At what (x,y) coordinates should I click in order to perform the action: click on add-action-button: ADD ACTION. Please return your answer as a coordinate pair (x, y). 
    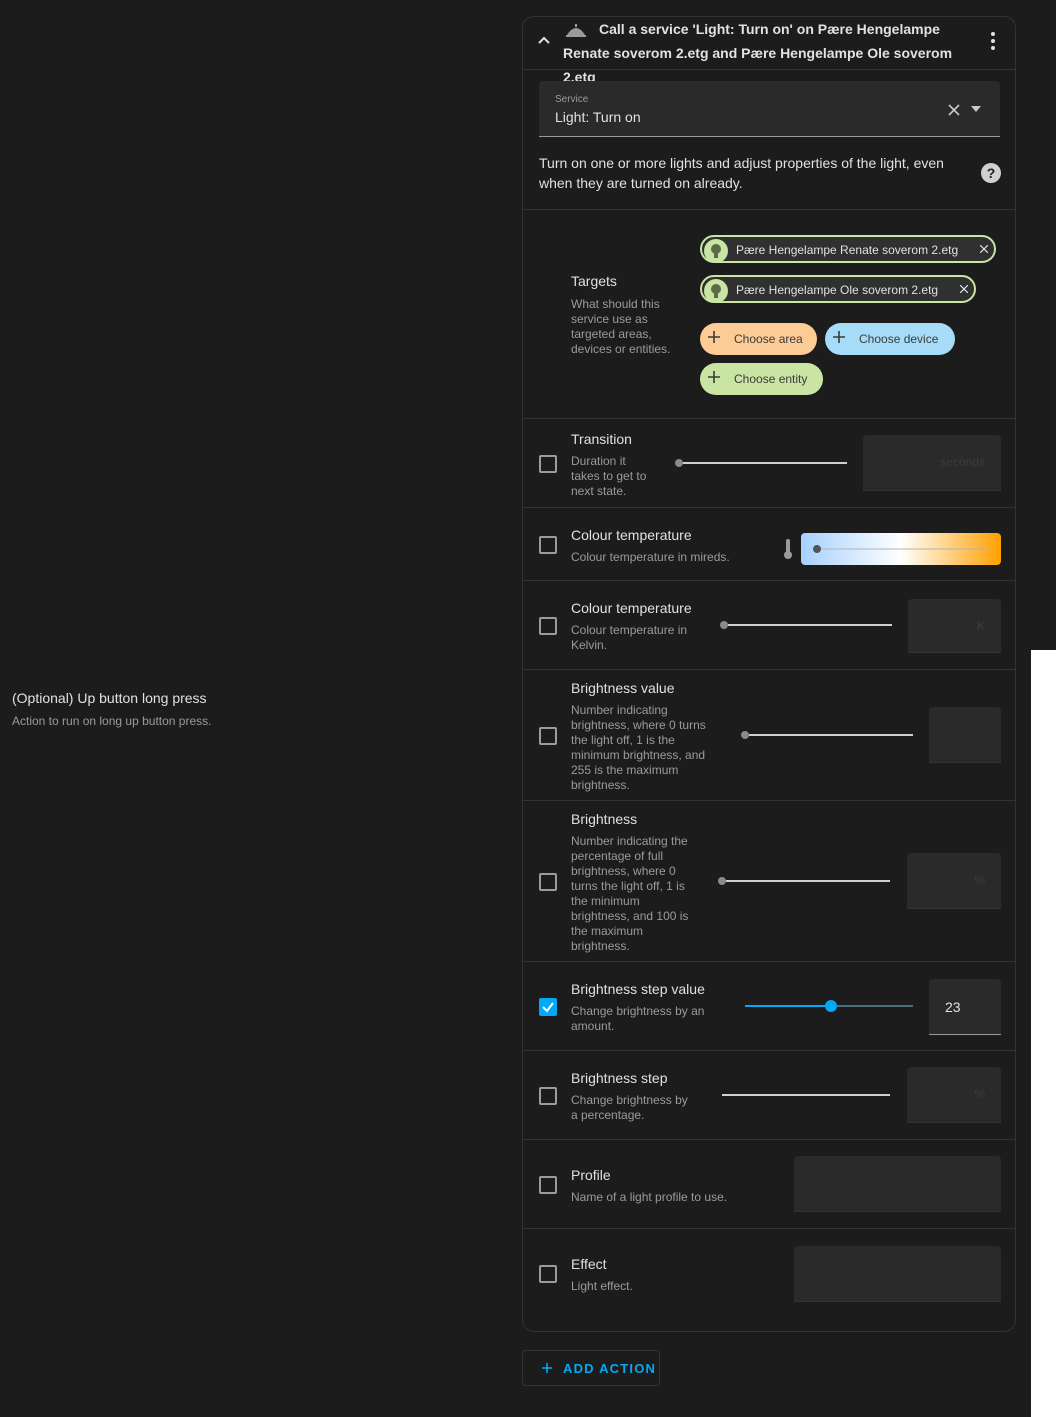
    Looking at the image, I should click on (591, 1368).